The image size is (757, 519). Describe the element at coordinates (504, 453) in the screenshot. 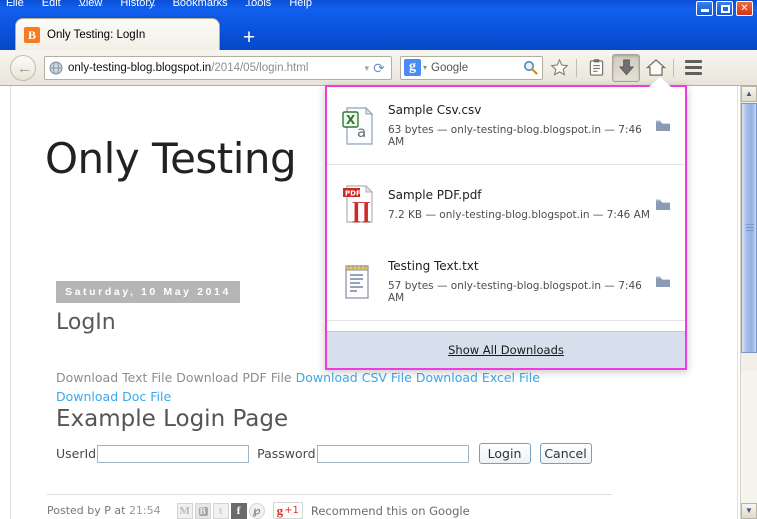

I see `login-button: Login` at that location.